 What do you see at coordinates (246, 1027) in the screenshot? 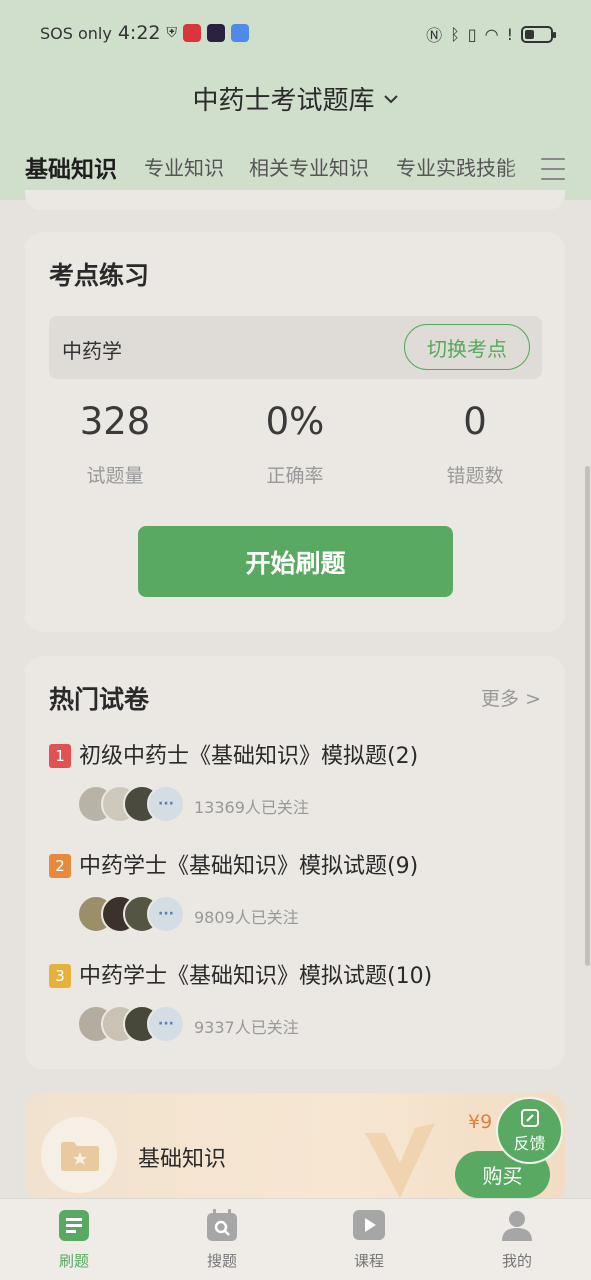
I see `follower-count: 9337人已关注` at bounding box center [246, 1027].